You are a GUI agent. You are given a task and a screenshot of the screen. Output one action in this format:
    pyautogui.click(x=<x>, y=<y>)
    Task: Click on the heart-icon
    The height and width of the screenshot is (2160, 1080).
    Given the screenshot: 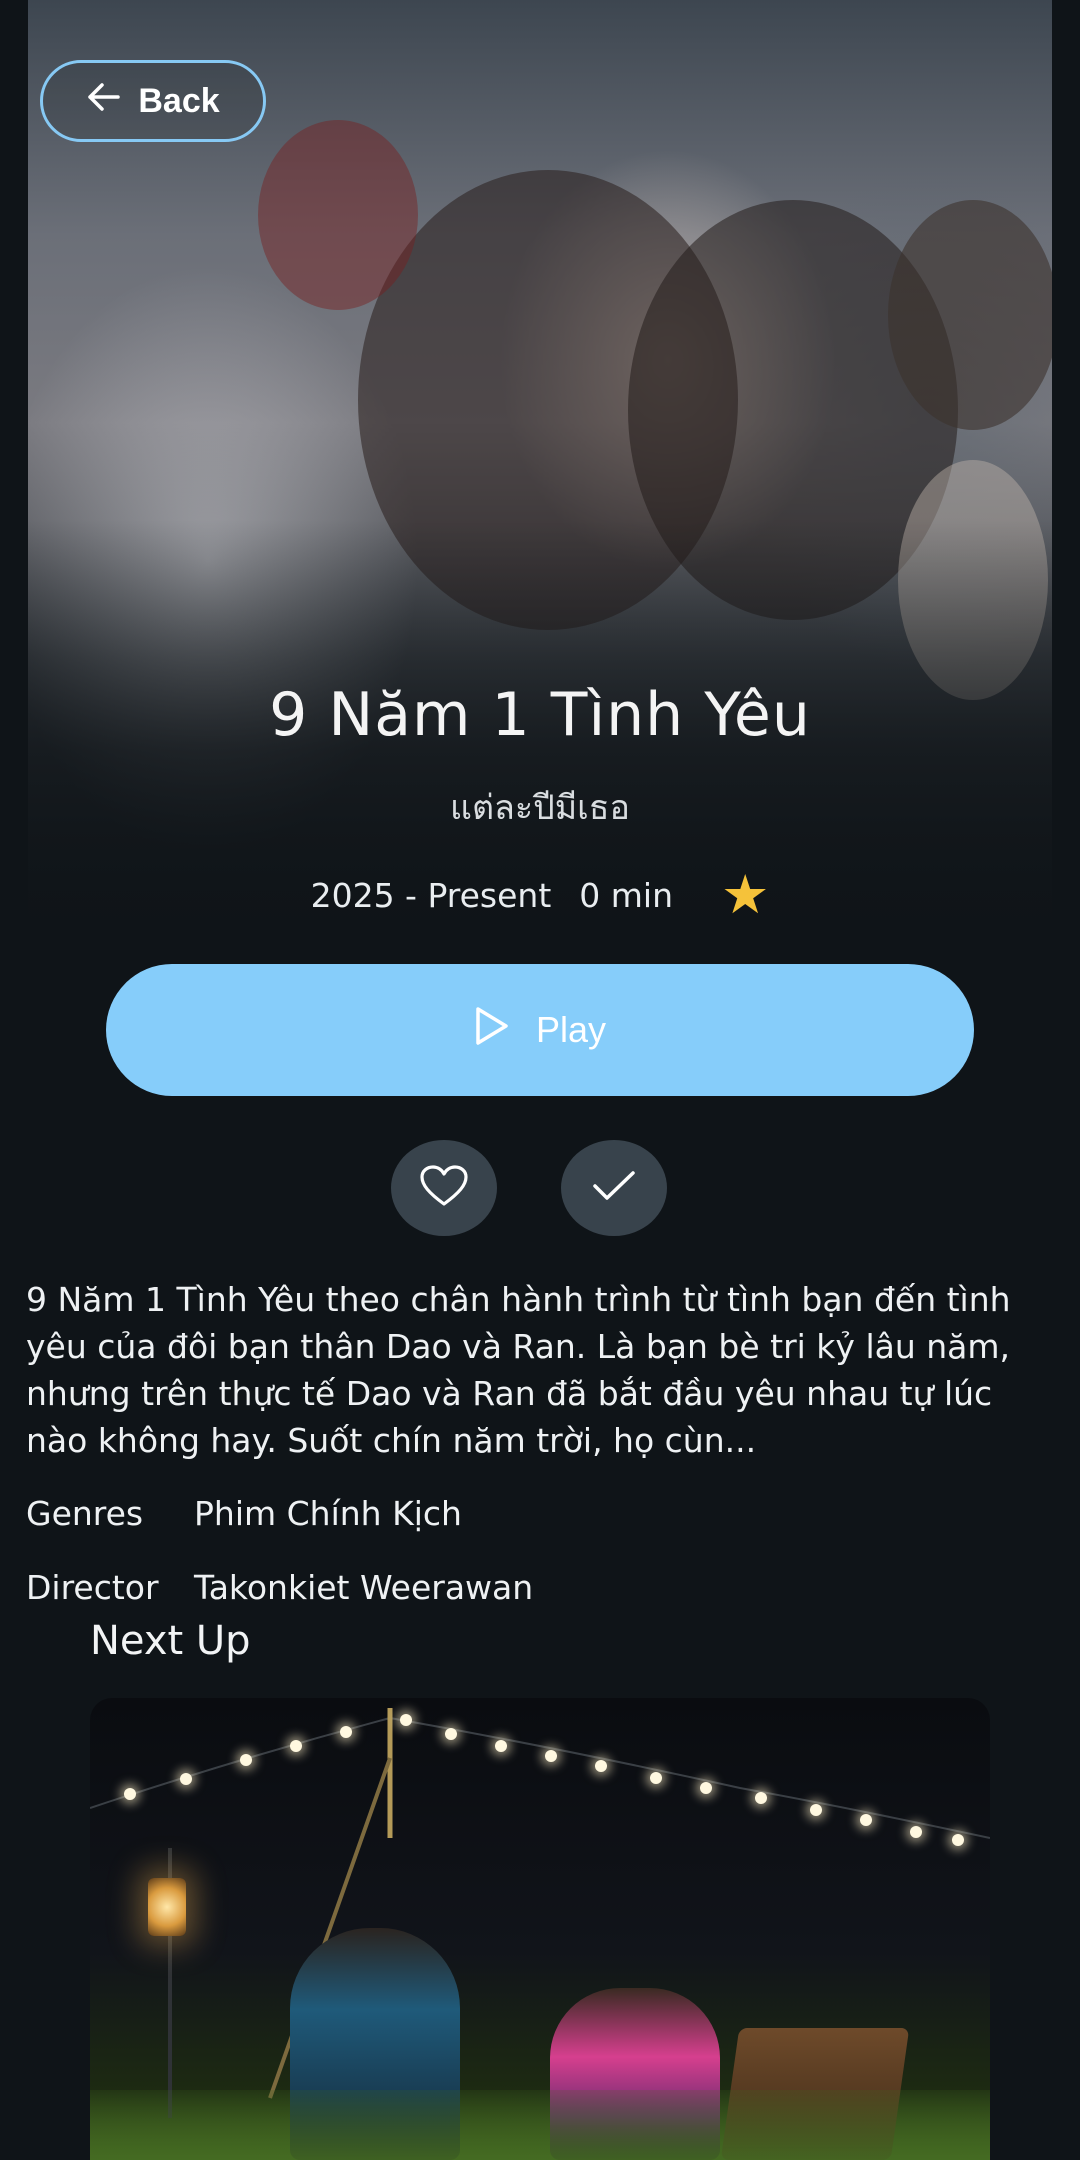 What is the action you would take?
    pyautogui.click(x=444, y=1188)
    